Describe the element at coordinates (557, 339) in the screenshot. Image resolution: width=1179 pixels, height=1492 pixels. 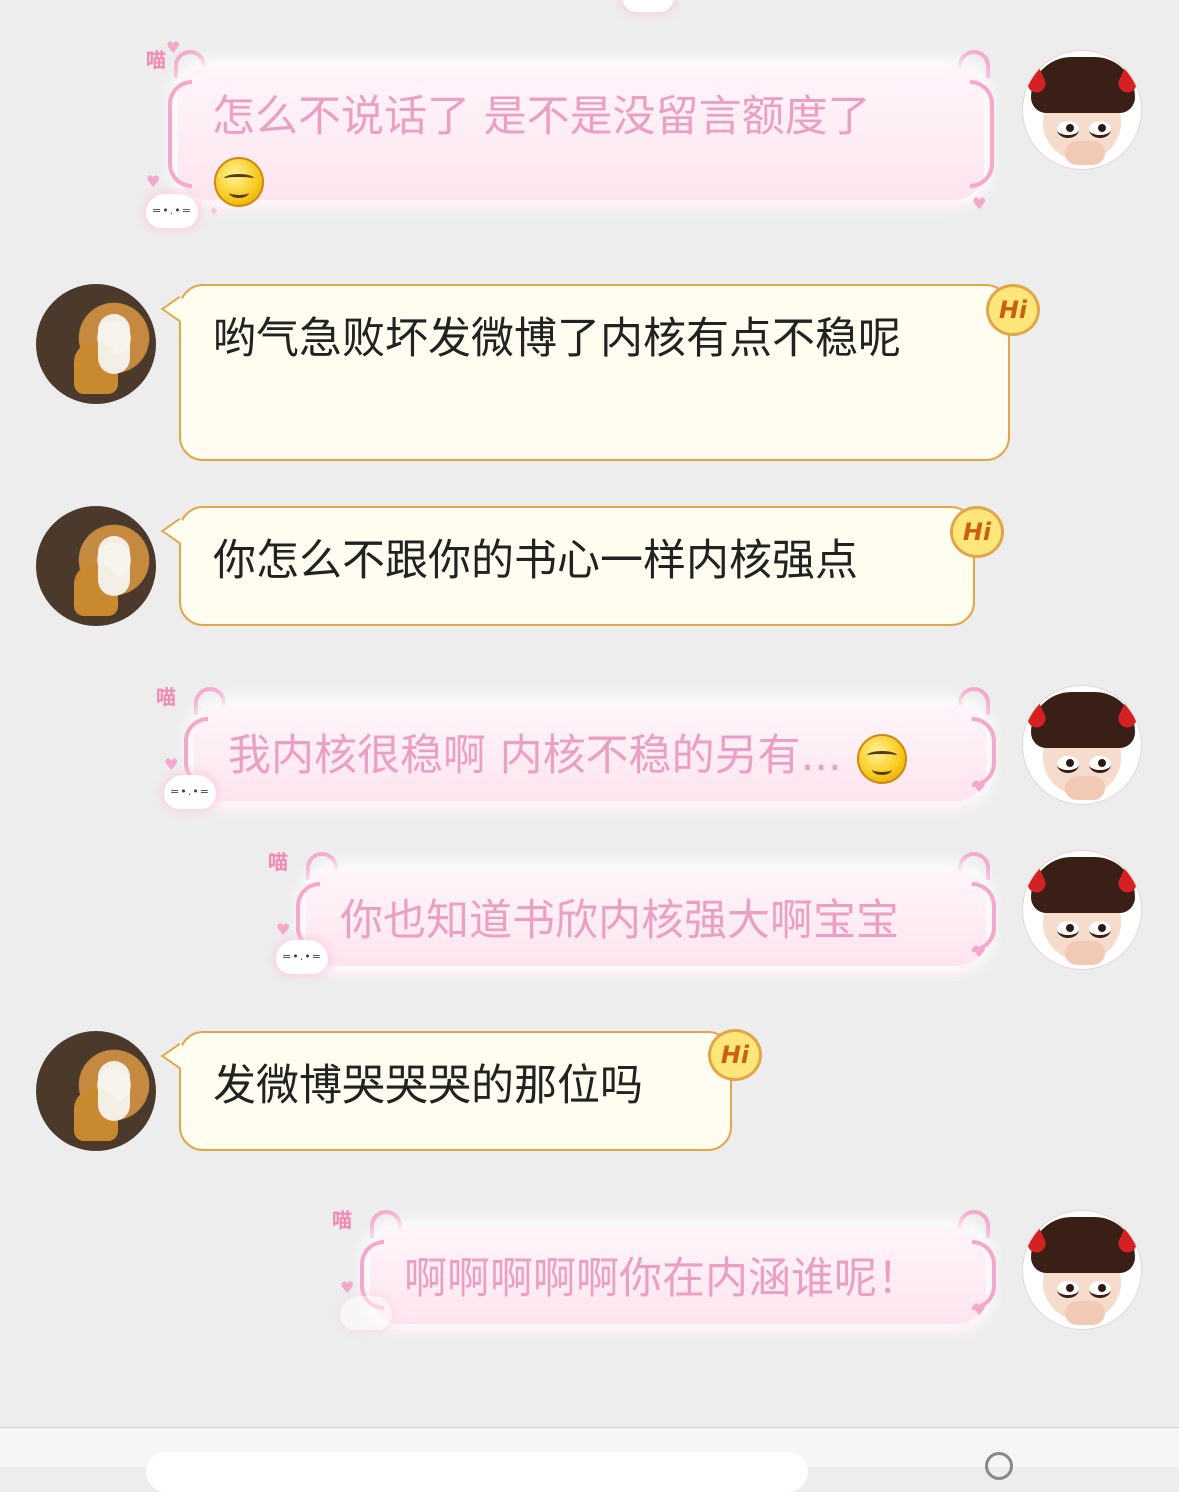
I see `message-text: 哟气急败坏发微博了内核有点不稳呢` at that location.